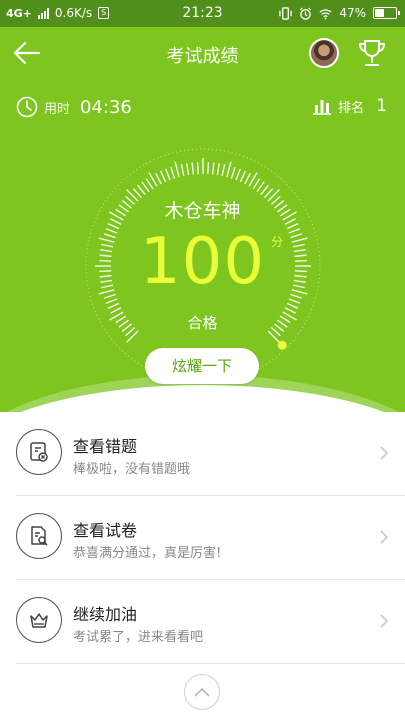 The width and height of the screenshot is (405, 720). Describe the element at coordinates (202, 323) in the screenshot. I see `pass-status: 合格` at that location.